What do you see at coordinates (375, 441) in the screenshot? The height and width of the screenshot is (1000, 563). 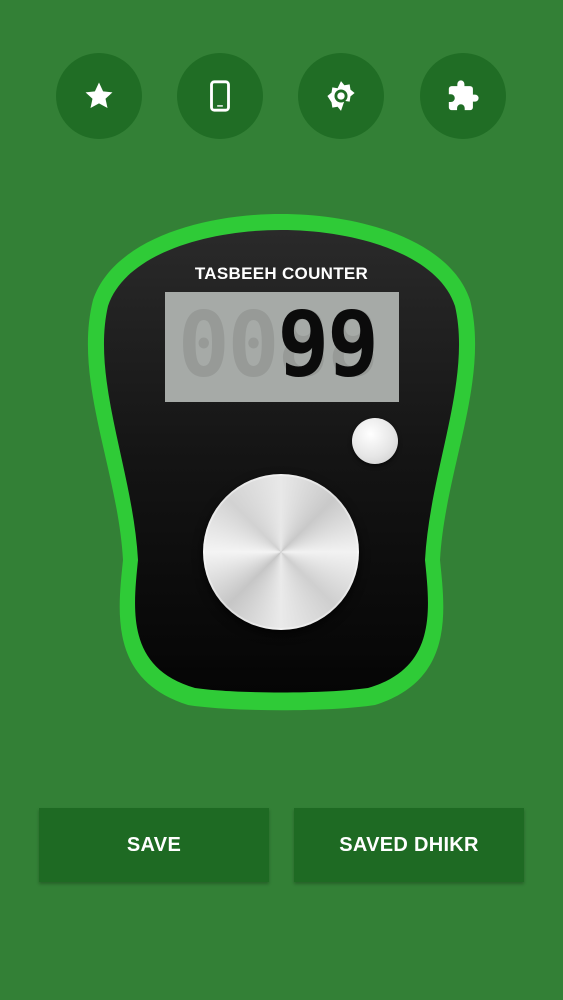 I see `reset-button` at bounding box center [375, 441].